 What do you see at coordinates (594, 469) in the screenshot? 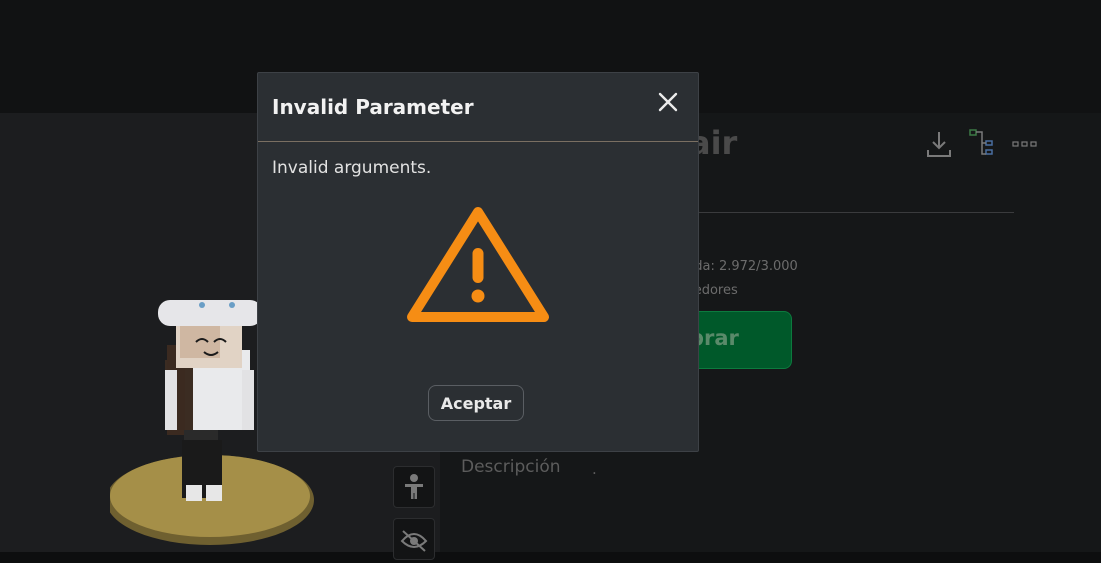
I see `description-value: .` at bounding box center [594, 469].